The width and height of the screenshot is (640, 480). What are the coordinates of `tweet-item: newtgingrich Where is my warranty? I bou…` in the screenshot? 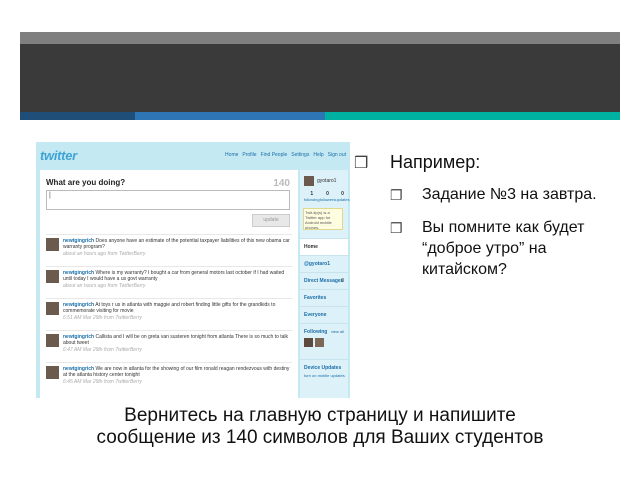 It's located at (169, 282).